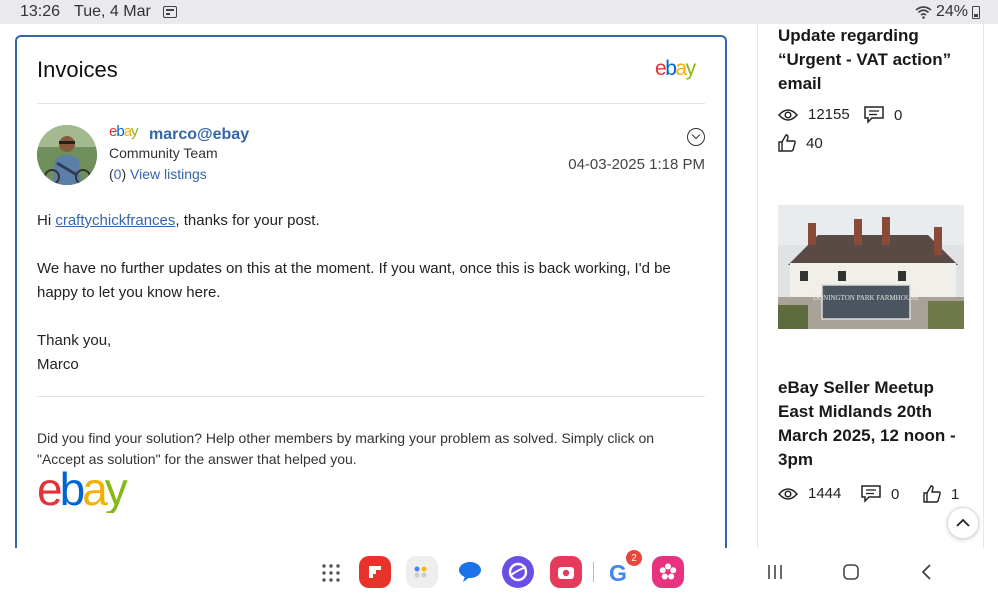  Describe the element at coordinates (976, 12) in the screenshot. I see `battery-icon` at that location.